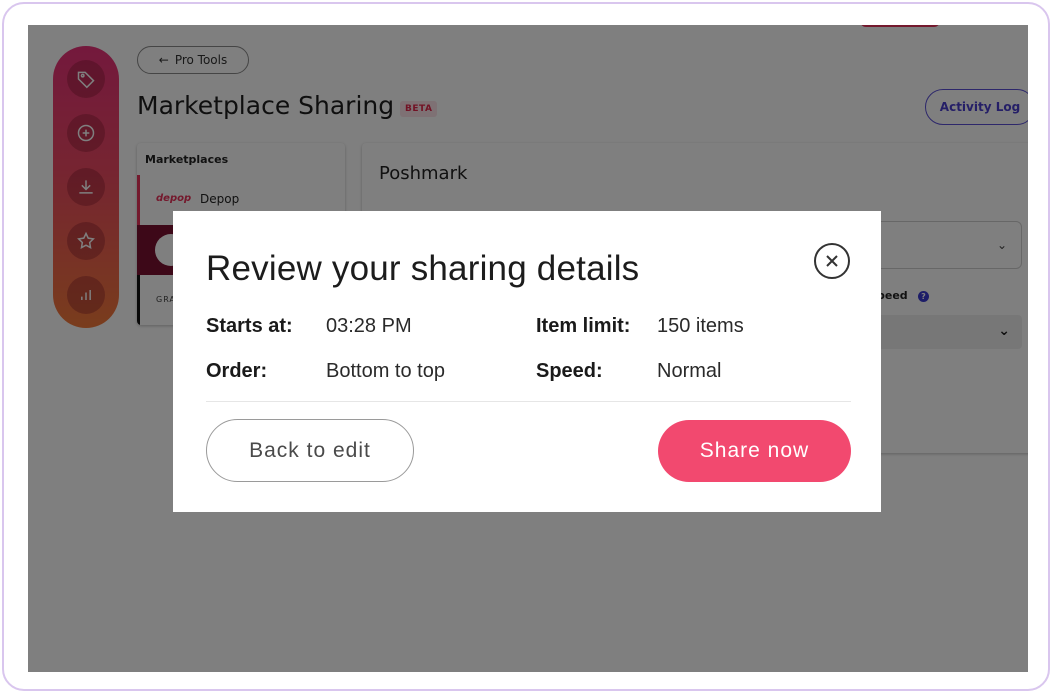 This screenshot has height=693, width=1052. What do you see at coordinates (249, 326) in the screenshot?
I see `starts-at-label: Starts at:` at bounding box center [249, 326].